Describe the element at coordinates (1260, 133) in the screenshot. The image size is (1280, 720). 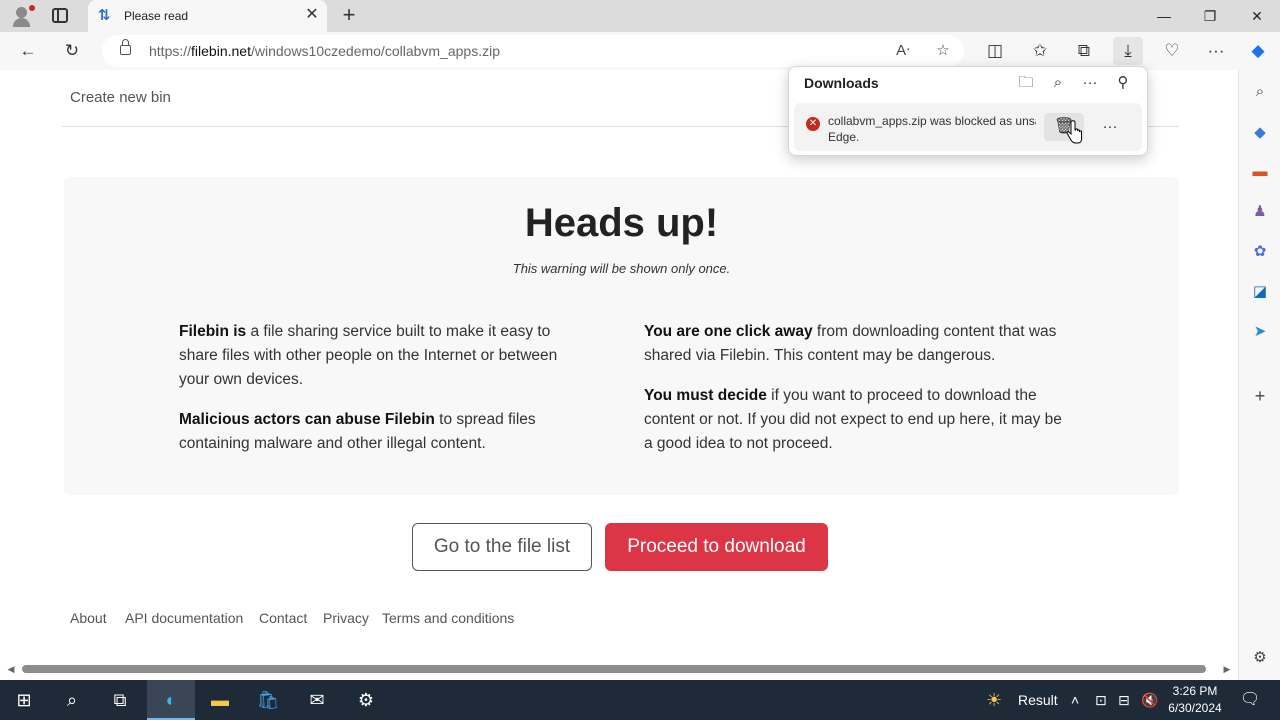
I see `sidebar-shopping-icon: ◆` at that location.